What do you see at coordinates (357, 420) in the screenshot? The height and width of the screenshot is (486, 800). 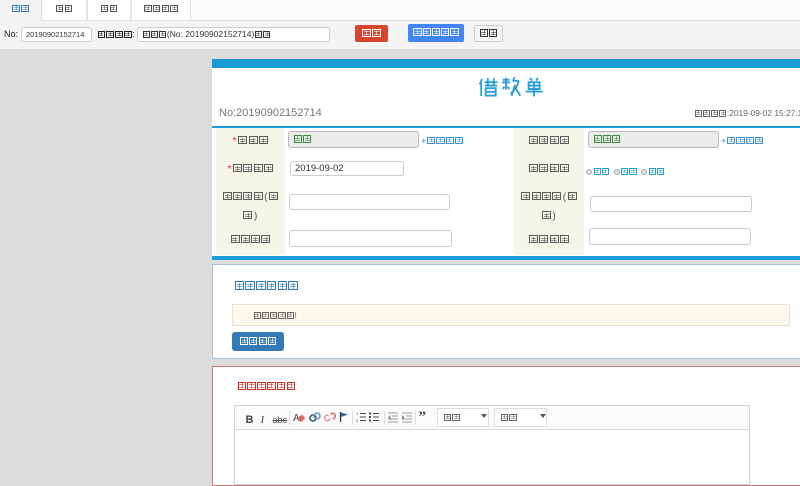 I see `svg-text: 2` at bounding box center [357, 420].